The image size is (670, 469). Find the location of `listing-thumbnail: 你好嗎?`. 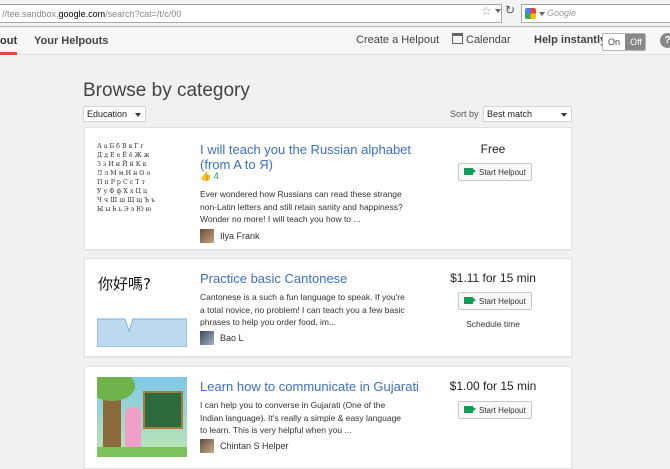

listing-thumbnail: 你好嗎? is located at coordinates (142, 307).